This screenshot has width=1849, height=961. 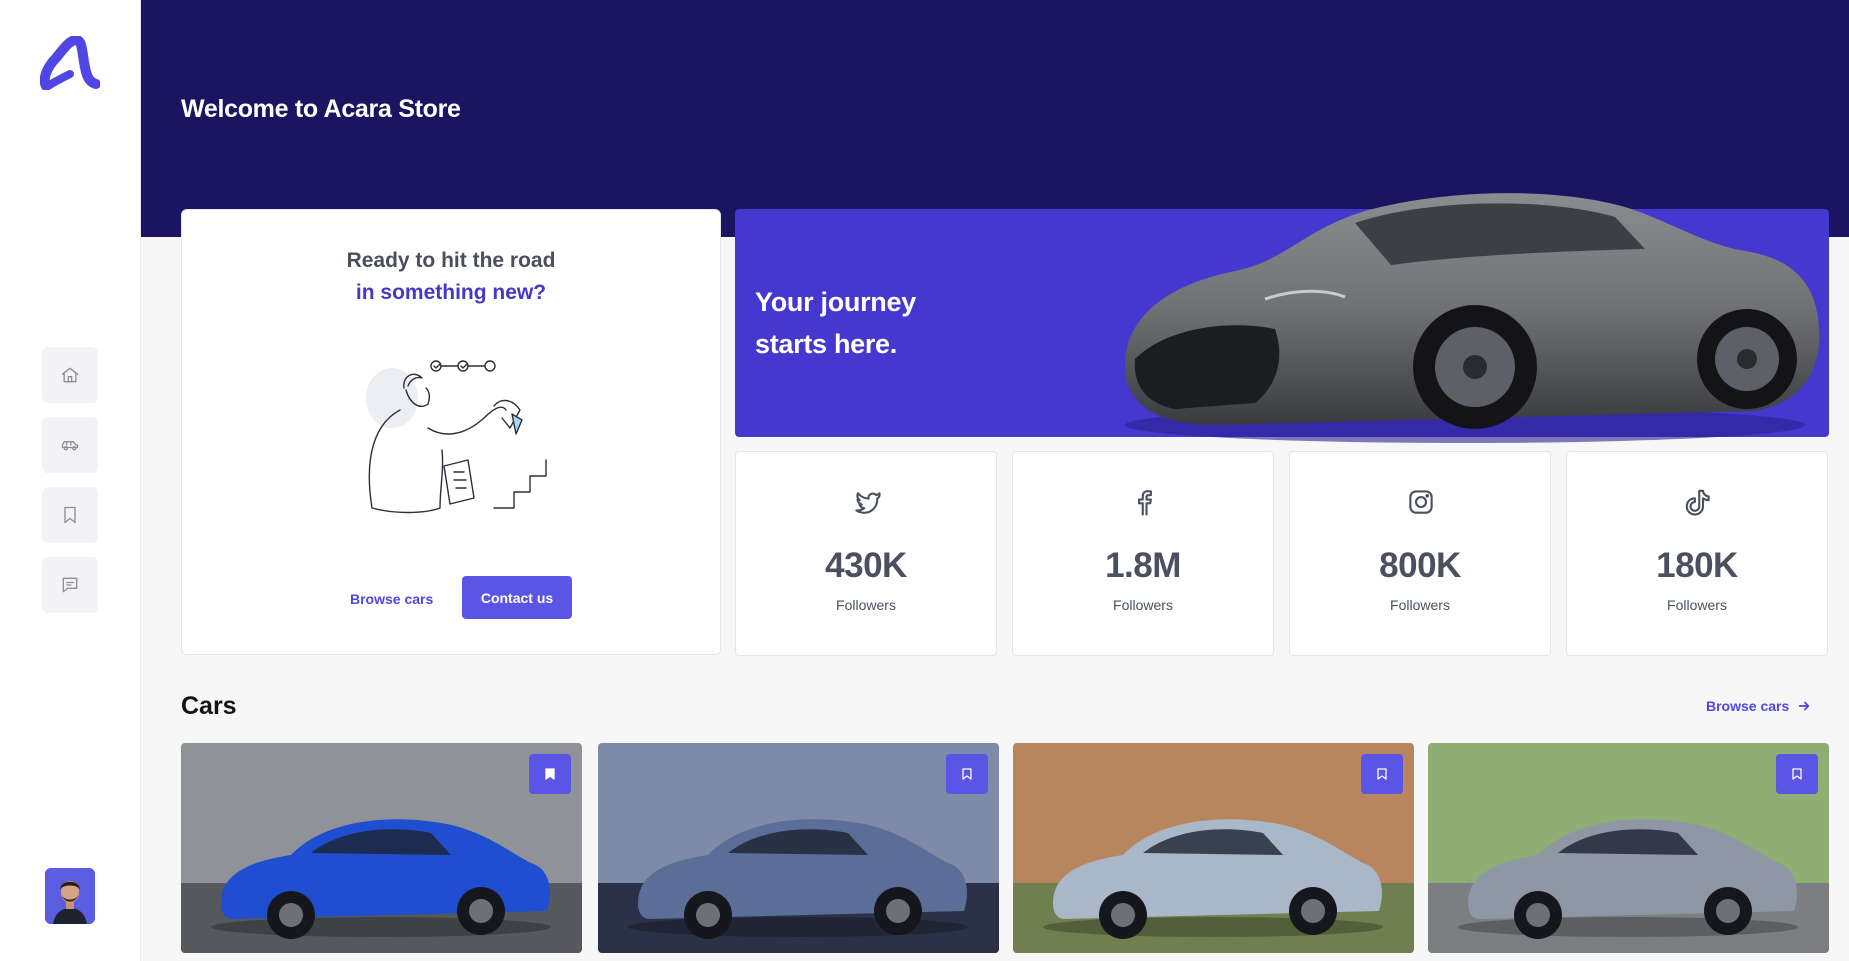 What do you see at coordinates (835, 302) in the screenshot?
I see `hero-title-line1: Your journey` at bounding box center [835, 302].